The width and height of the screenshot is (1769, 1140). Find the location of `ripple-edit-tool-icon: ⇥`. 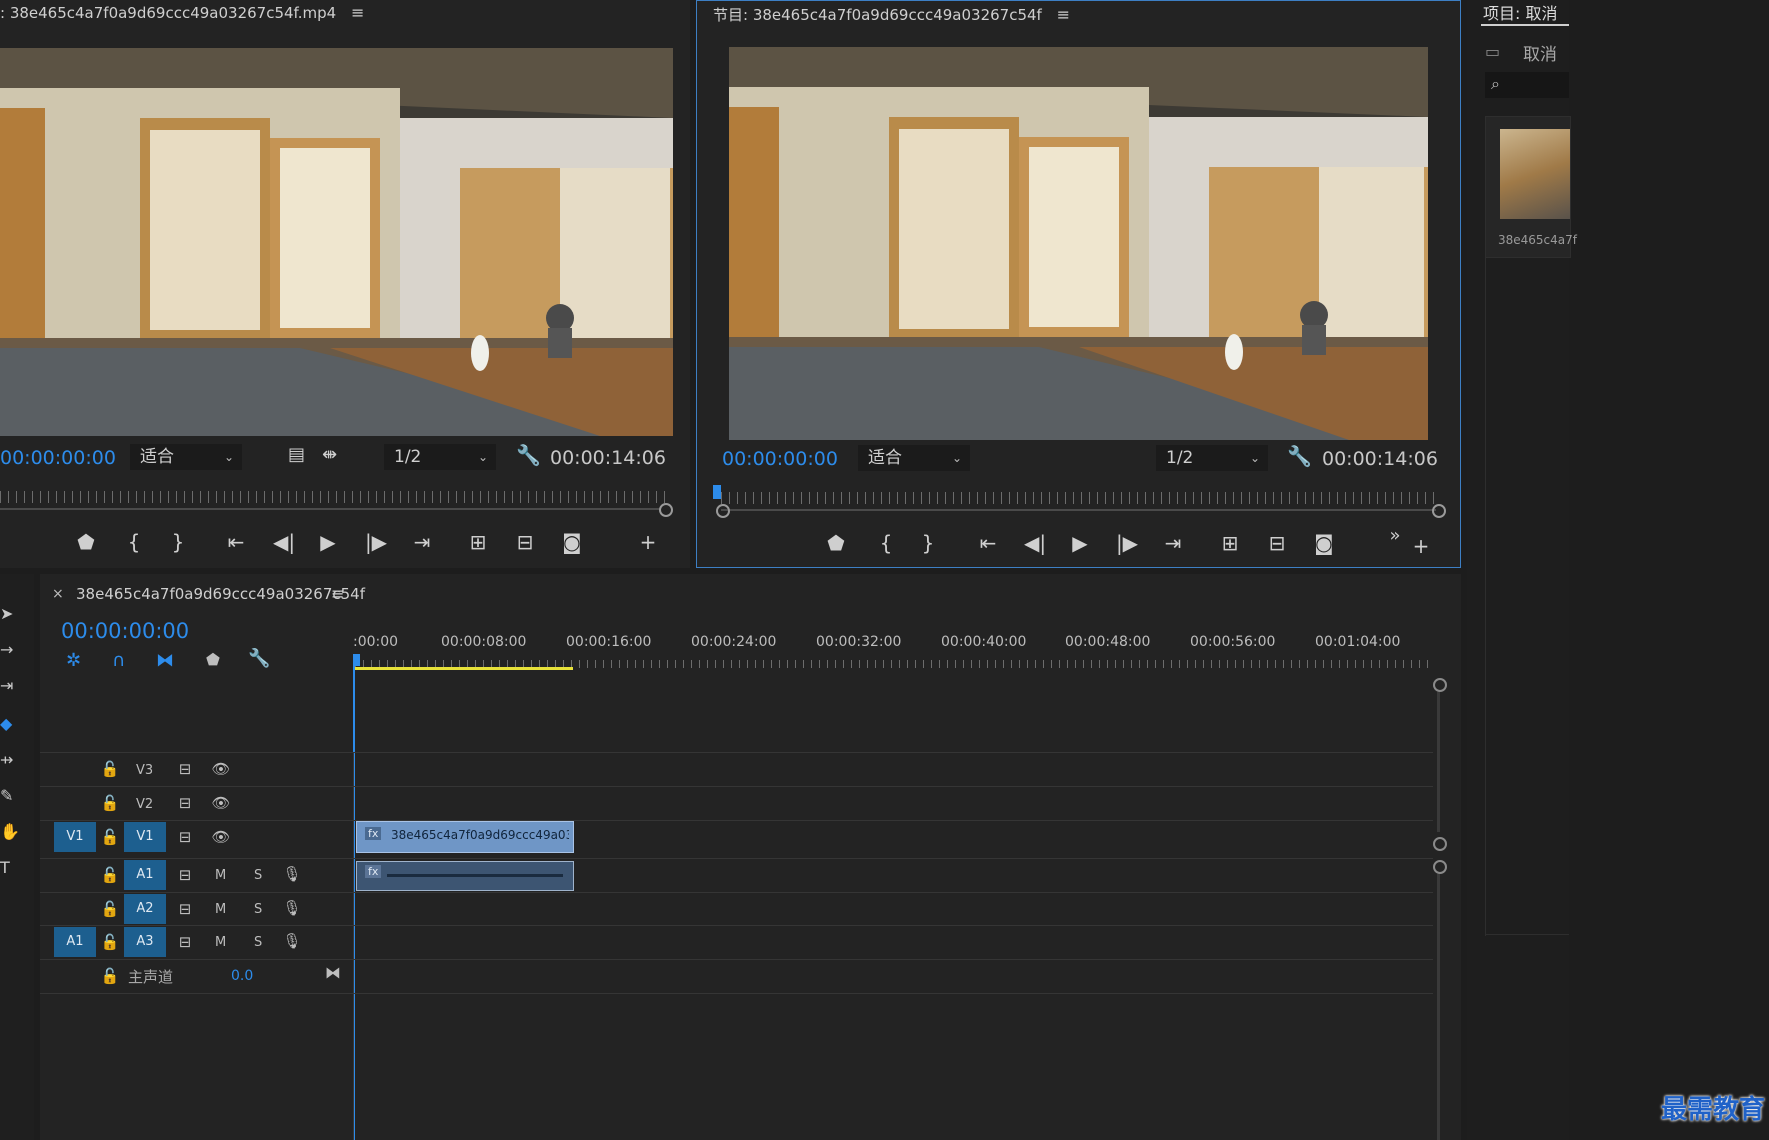

ripple-edit-tool-icon: ⇥ is located at coordinates (6, 685).